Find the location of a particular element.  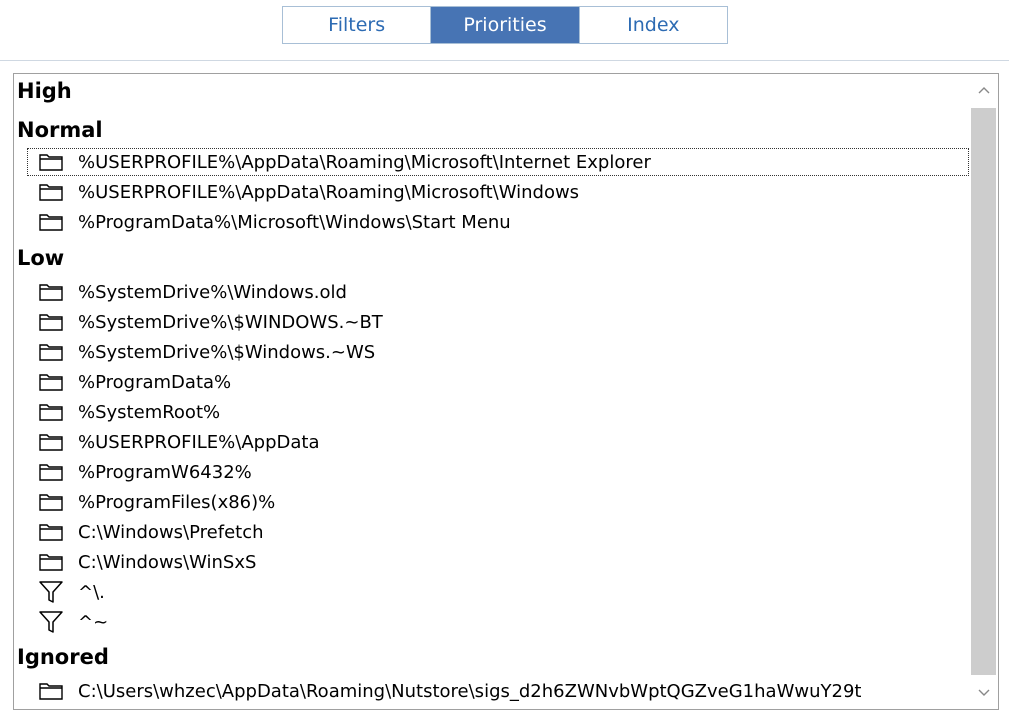

group-header-ignored: Ignored is located at coordinates (63, 657).